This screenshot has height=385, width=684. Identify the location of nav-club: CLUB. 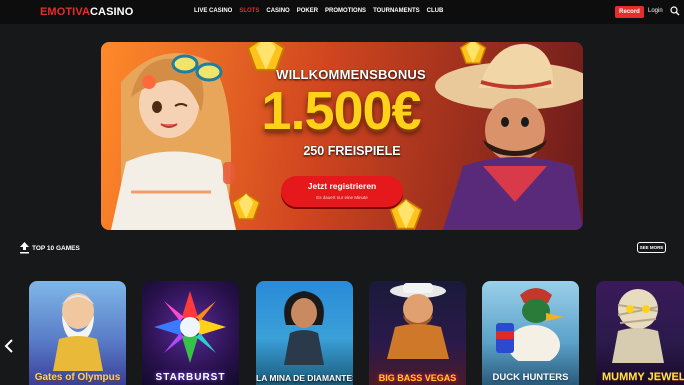
(435, 11).